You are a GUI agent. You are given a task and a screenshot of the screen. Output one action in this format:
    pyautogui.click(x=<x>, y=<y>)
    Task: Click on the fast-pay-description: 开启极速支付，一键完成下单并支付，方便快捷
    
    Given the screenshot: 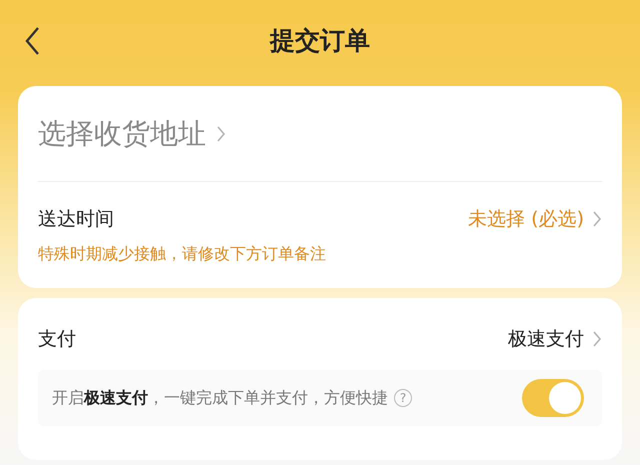 What is the action you would take?
    pyautogui.click(x=220, y=398)
    